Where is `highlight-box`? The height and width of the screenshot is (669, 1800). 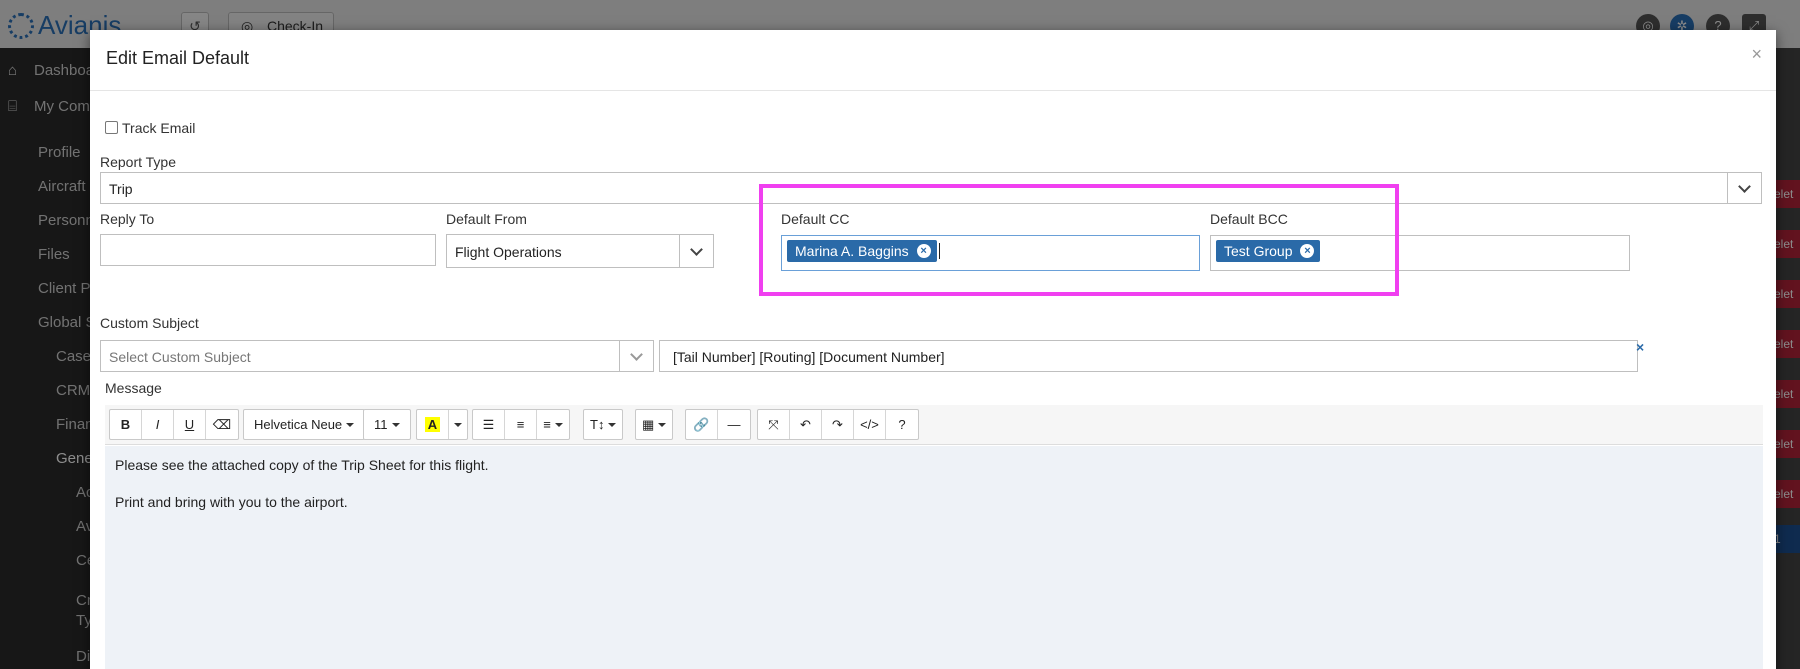
highlight-box is located at coordinates (1079, 240).